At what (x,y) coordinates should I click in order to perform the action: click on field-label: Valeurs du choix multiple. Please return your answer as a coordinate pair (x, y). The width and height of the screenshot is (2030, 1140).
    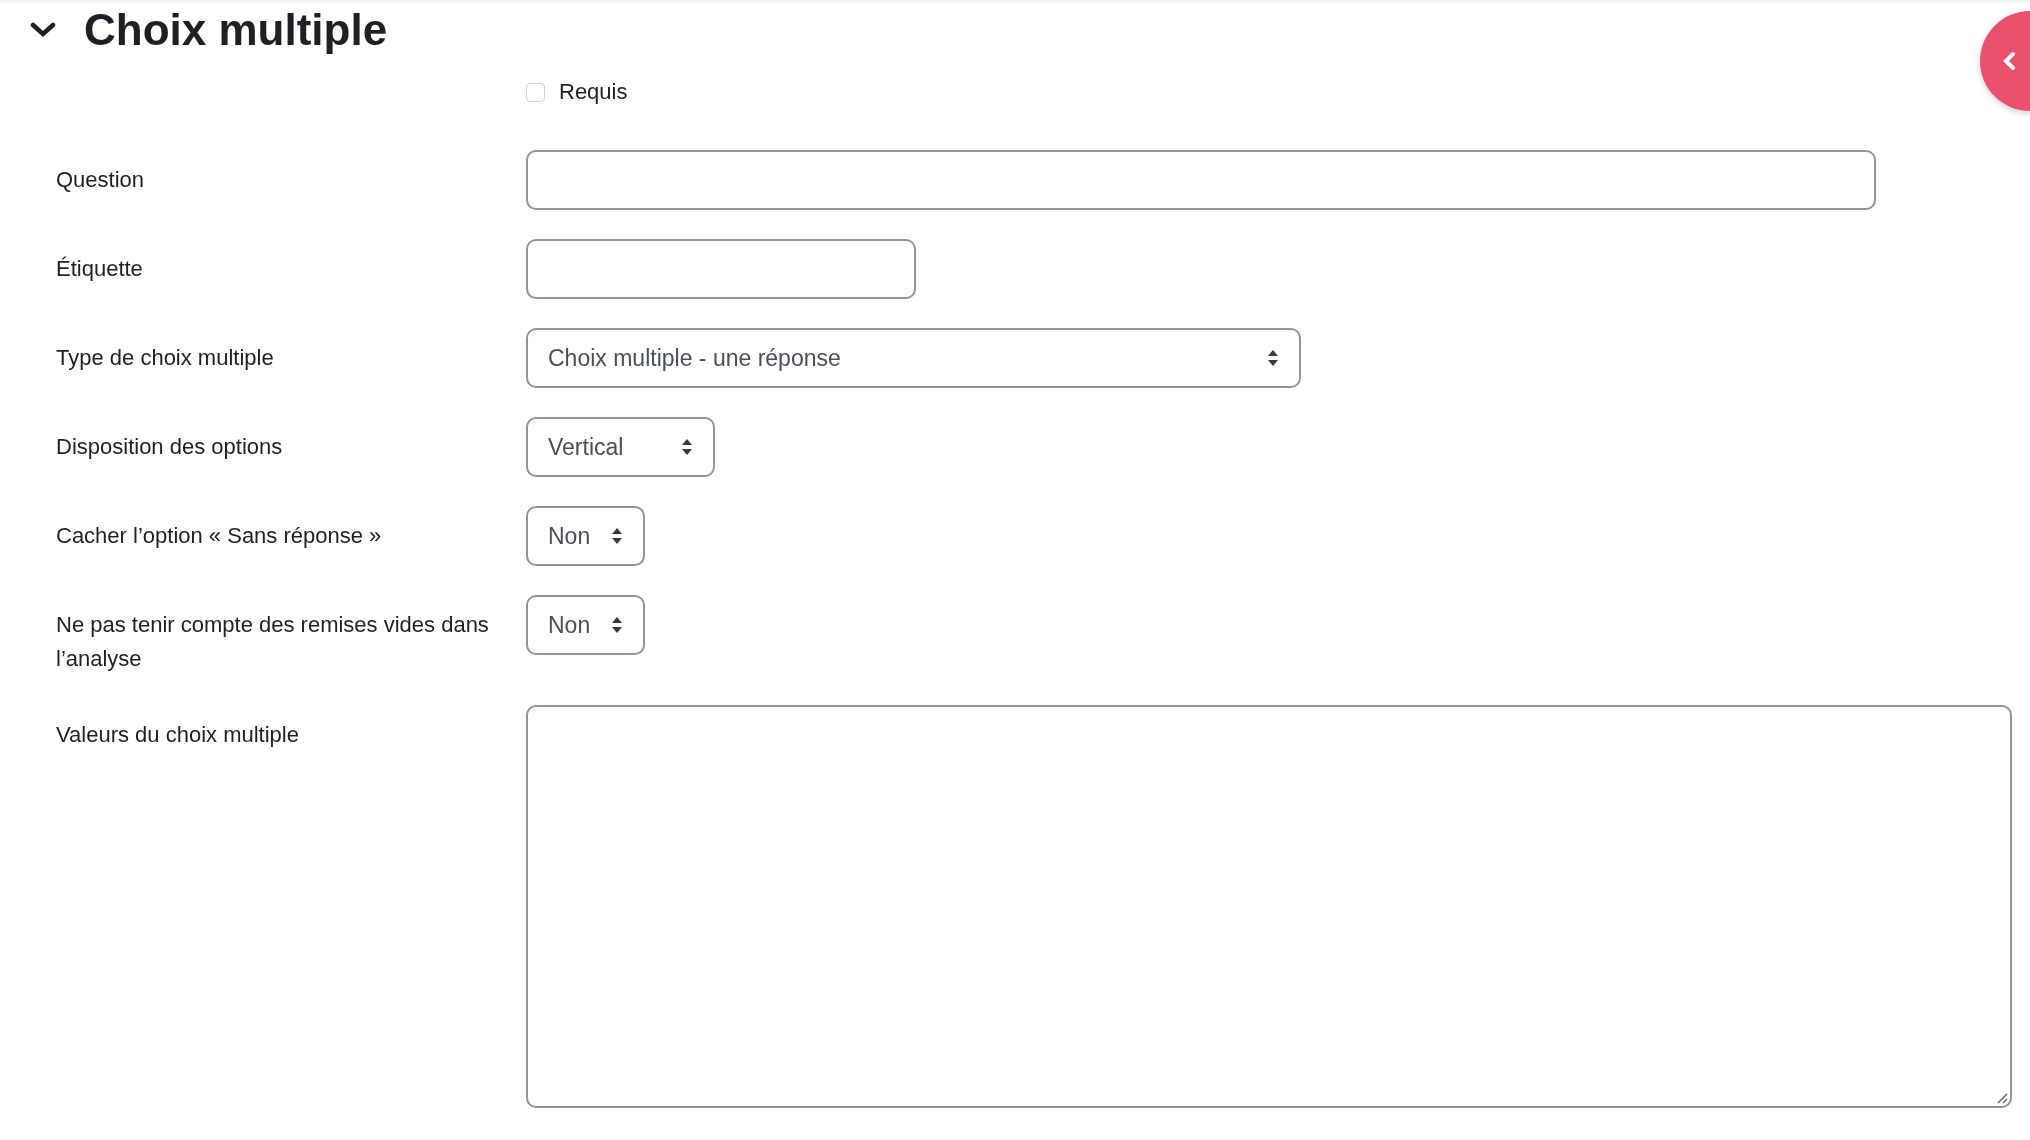
    Looking at the image, I should click on (177, 734).